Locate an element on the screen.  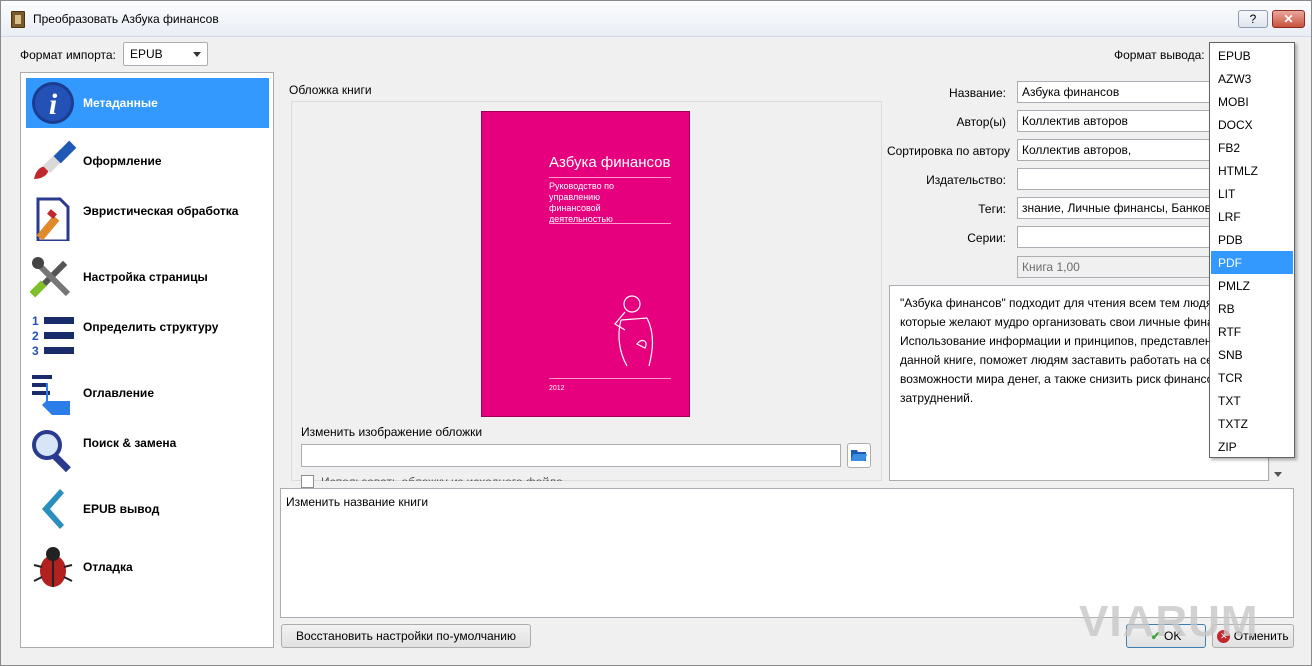
sidebar-item-label: Оглавление is located at coordinates (118, 393).